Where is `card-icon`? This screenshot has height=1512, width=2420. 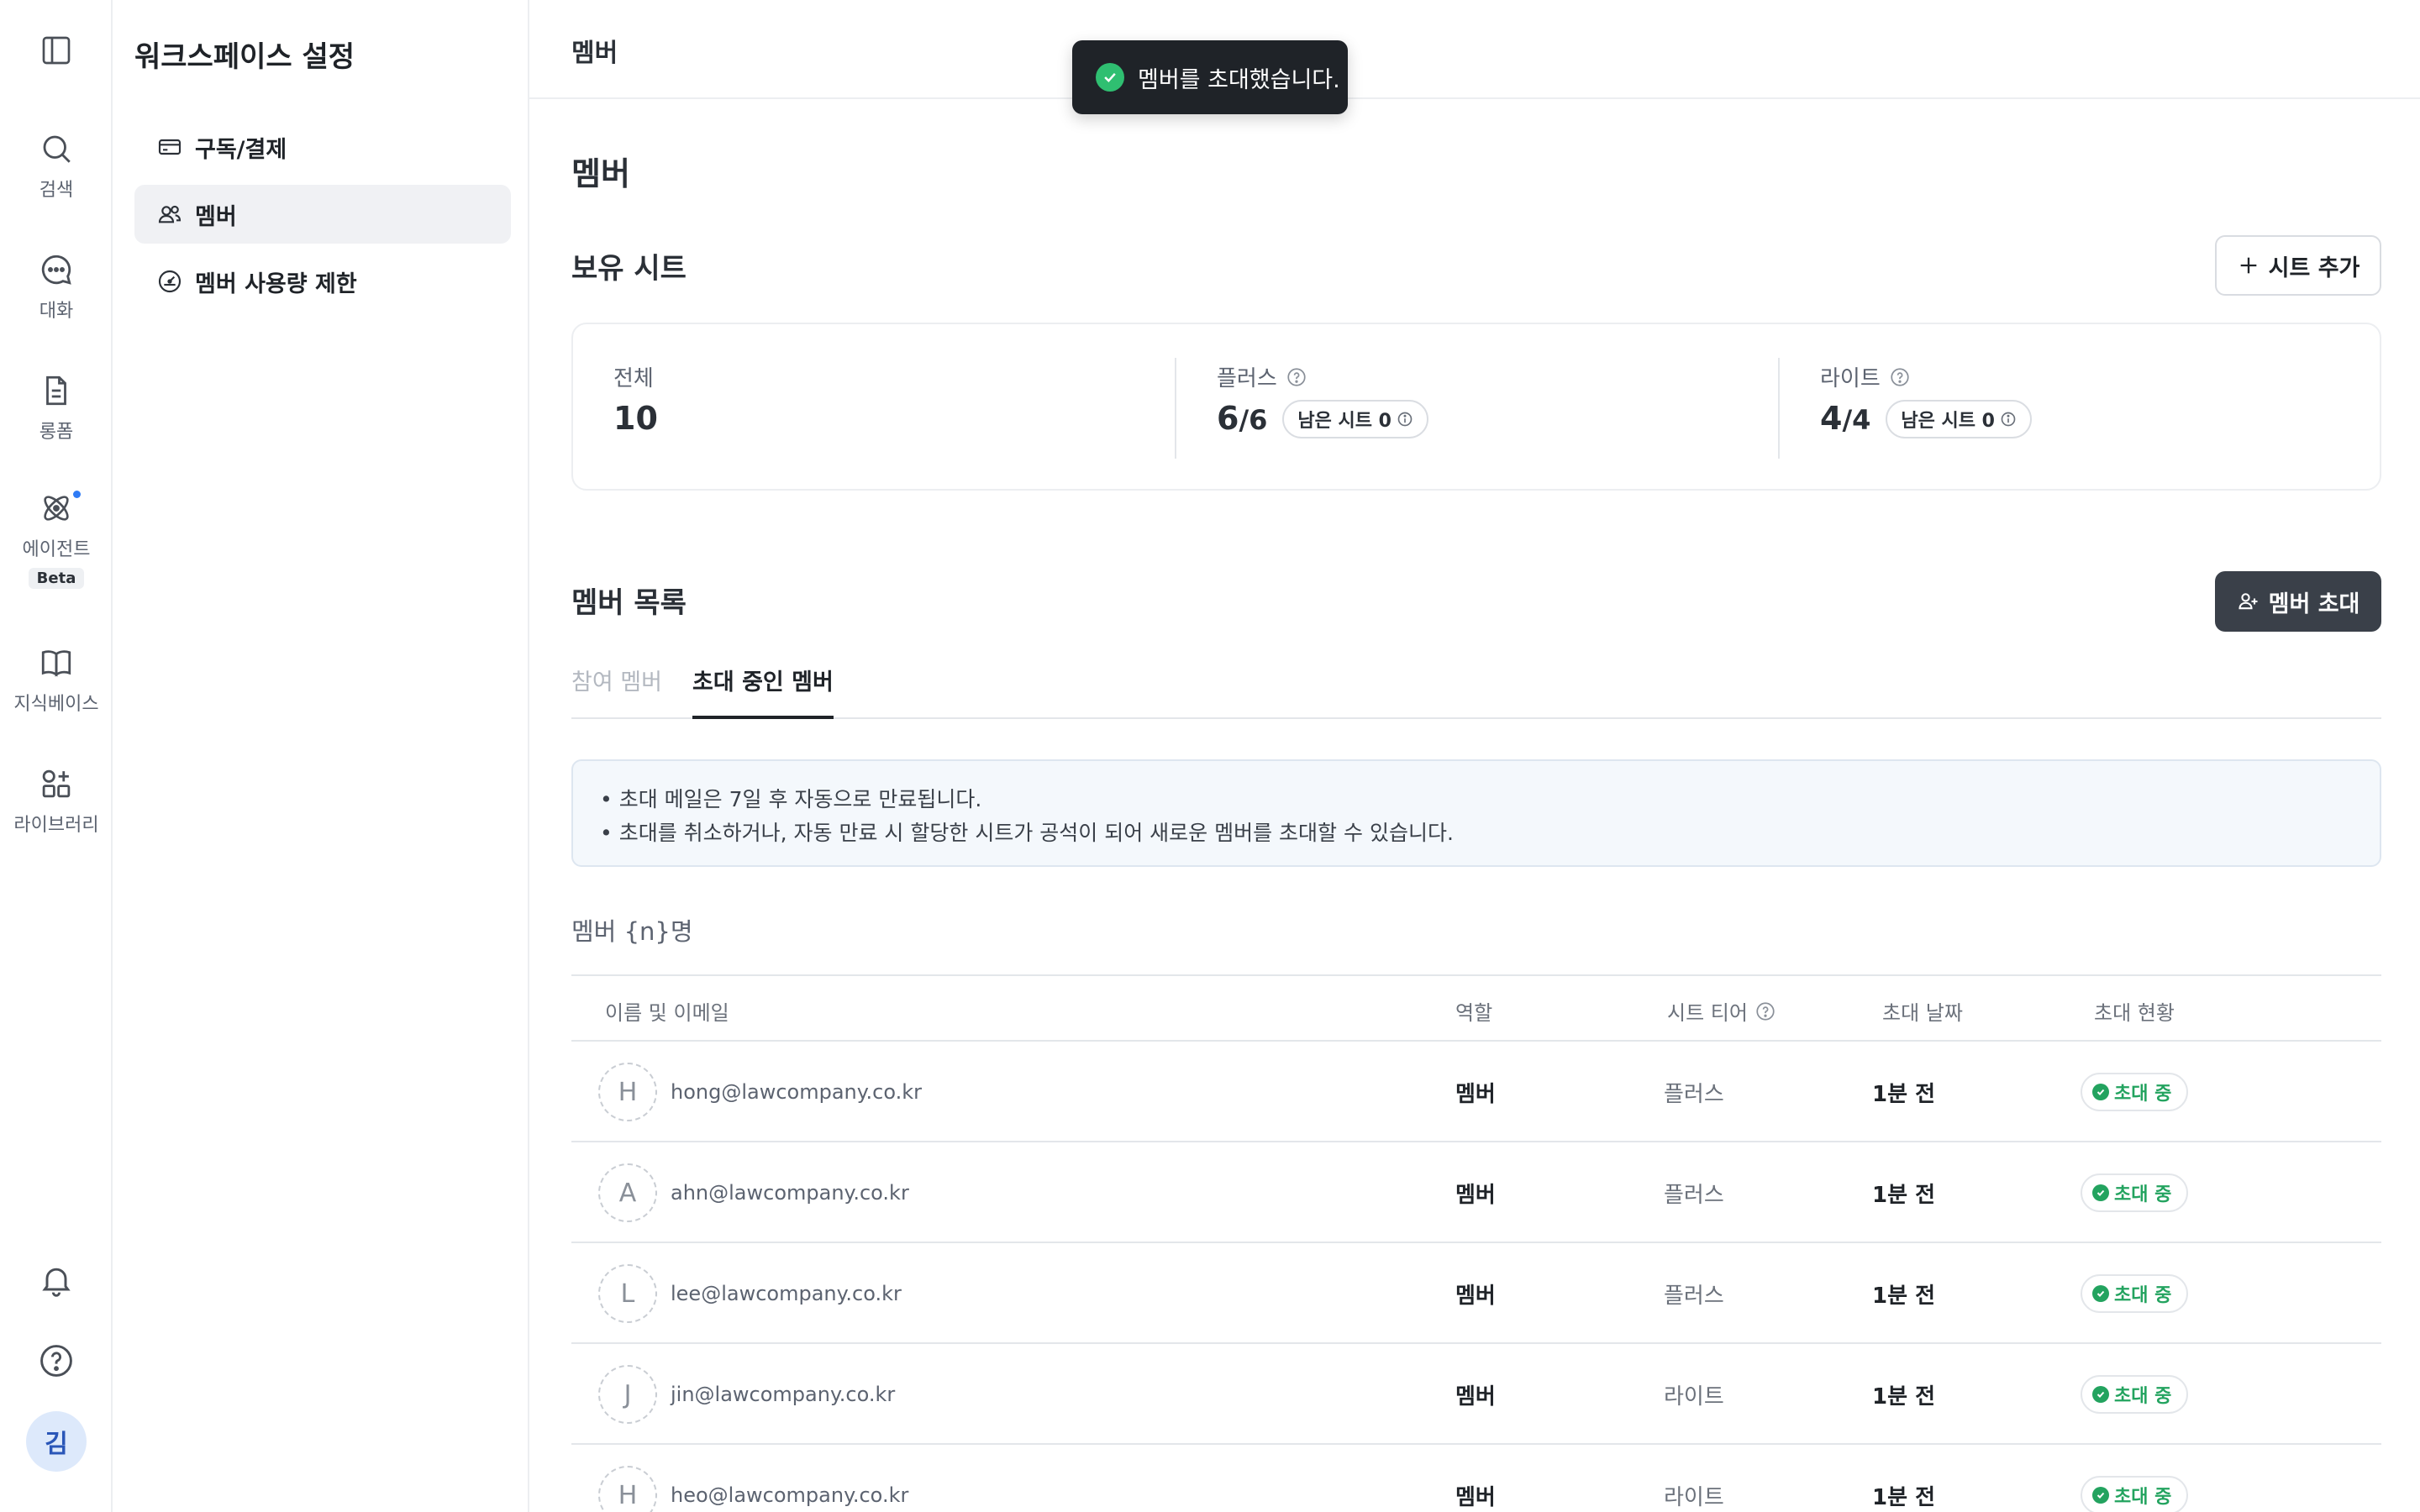
card-icon is located at coordinates (170, 147).